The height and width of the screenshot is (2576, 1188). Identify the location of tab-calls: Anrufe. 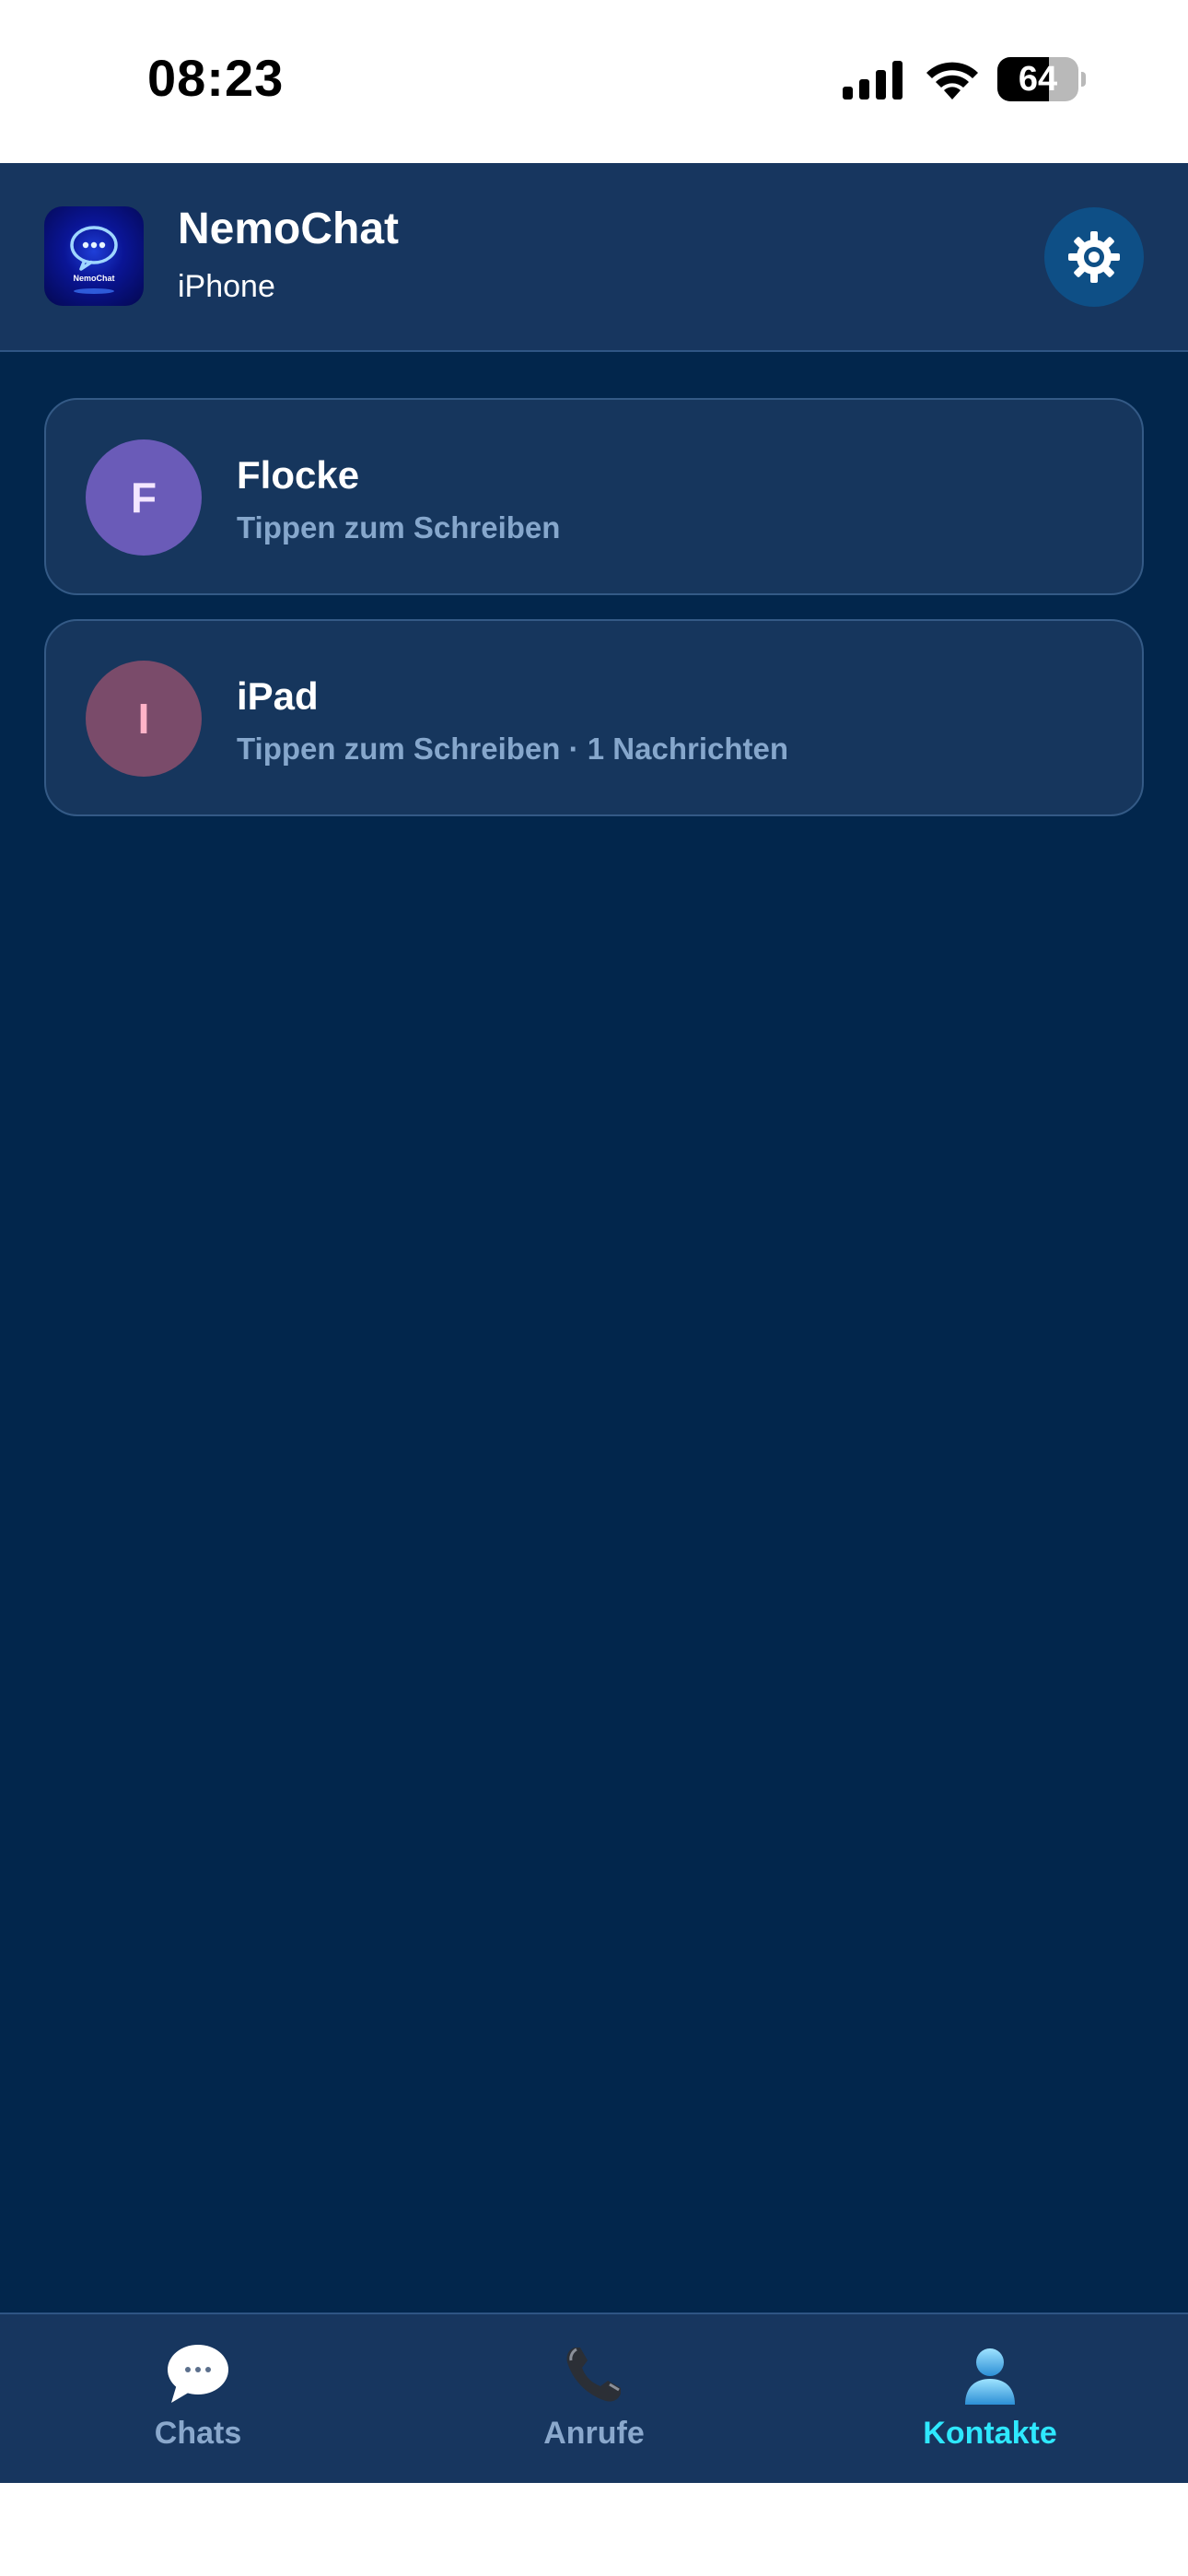
(594, 2398).